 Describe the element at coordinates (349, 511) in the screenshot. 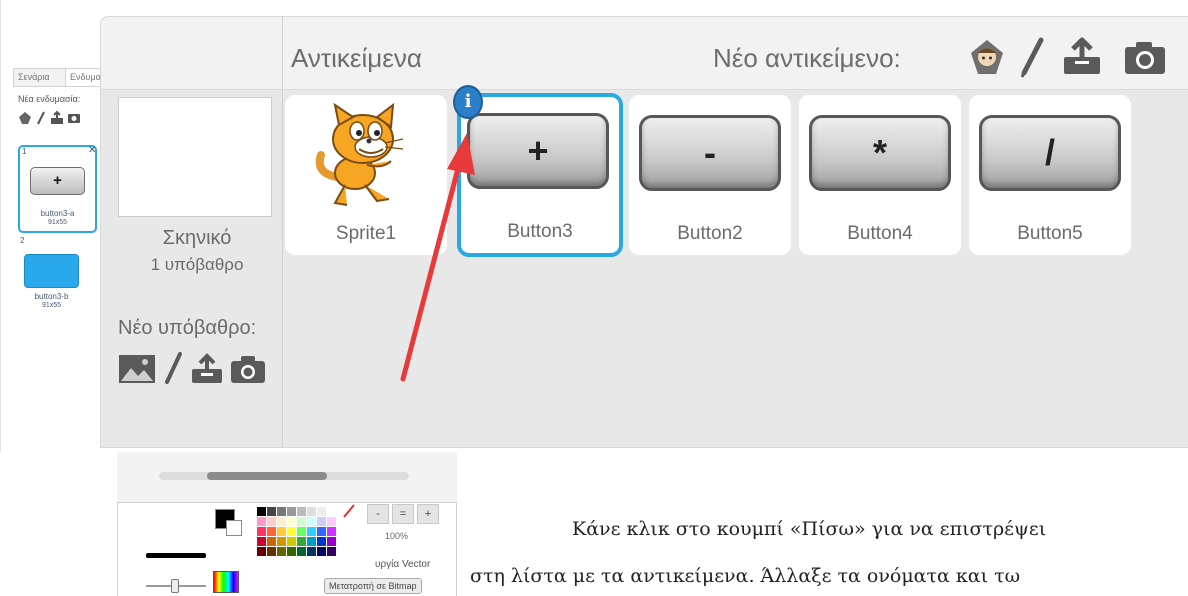

I see `no-color-icon` at that location.